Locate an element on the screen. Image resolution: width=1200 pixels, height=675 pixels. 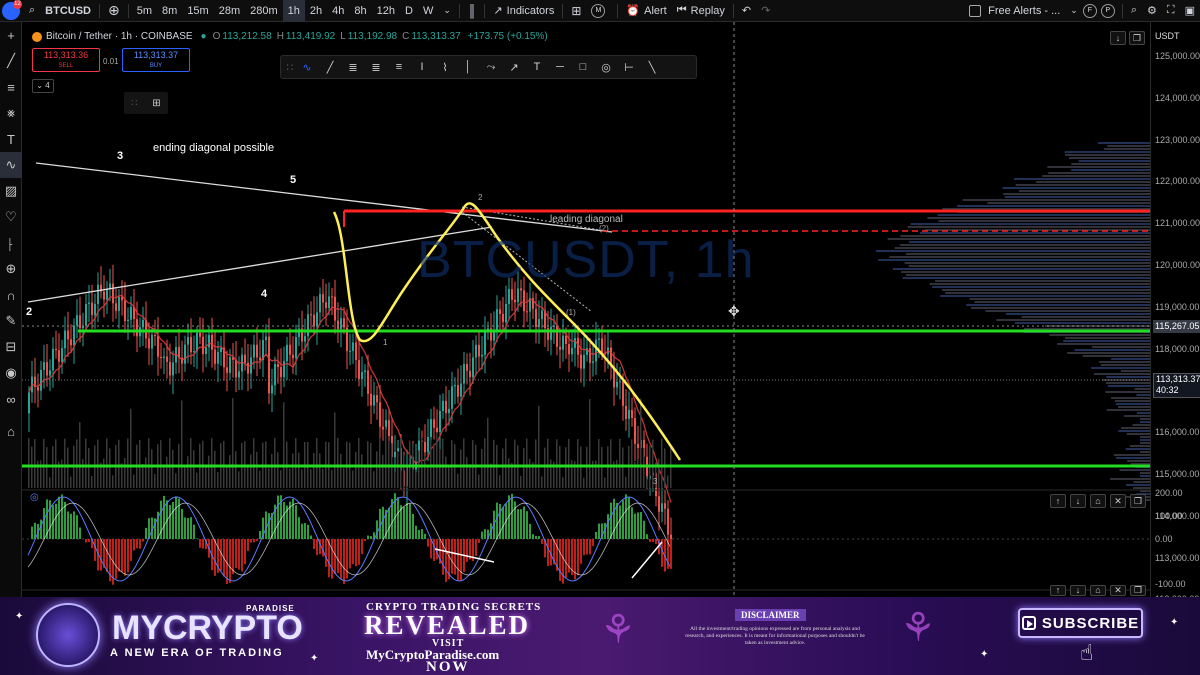
drag-handle-icon: ∷ is located at coordinates (290, 67).